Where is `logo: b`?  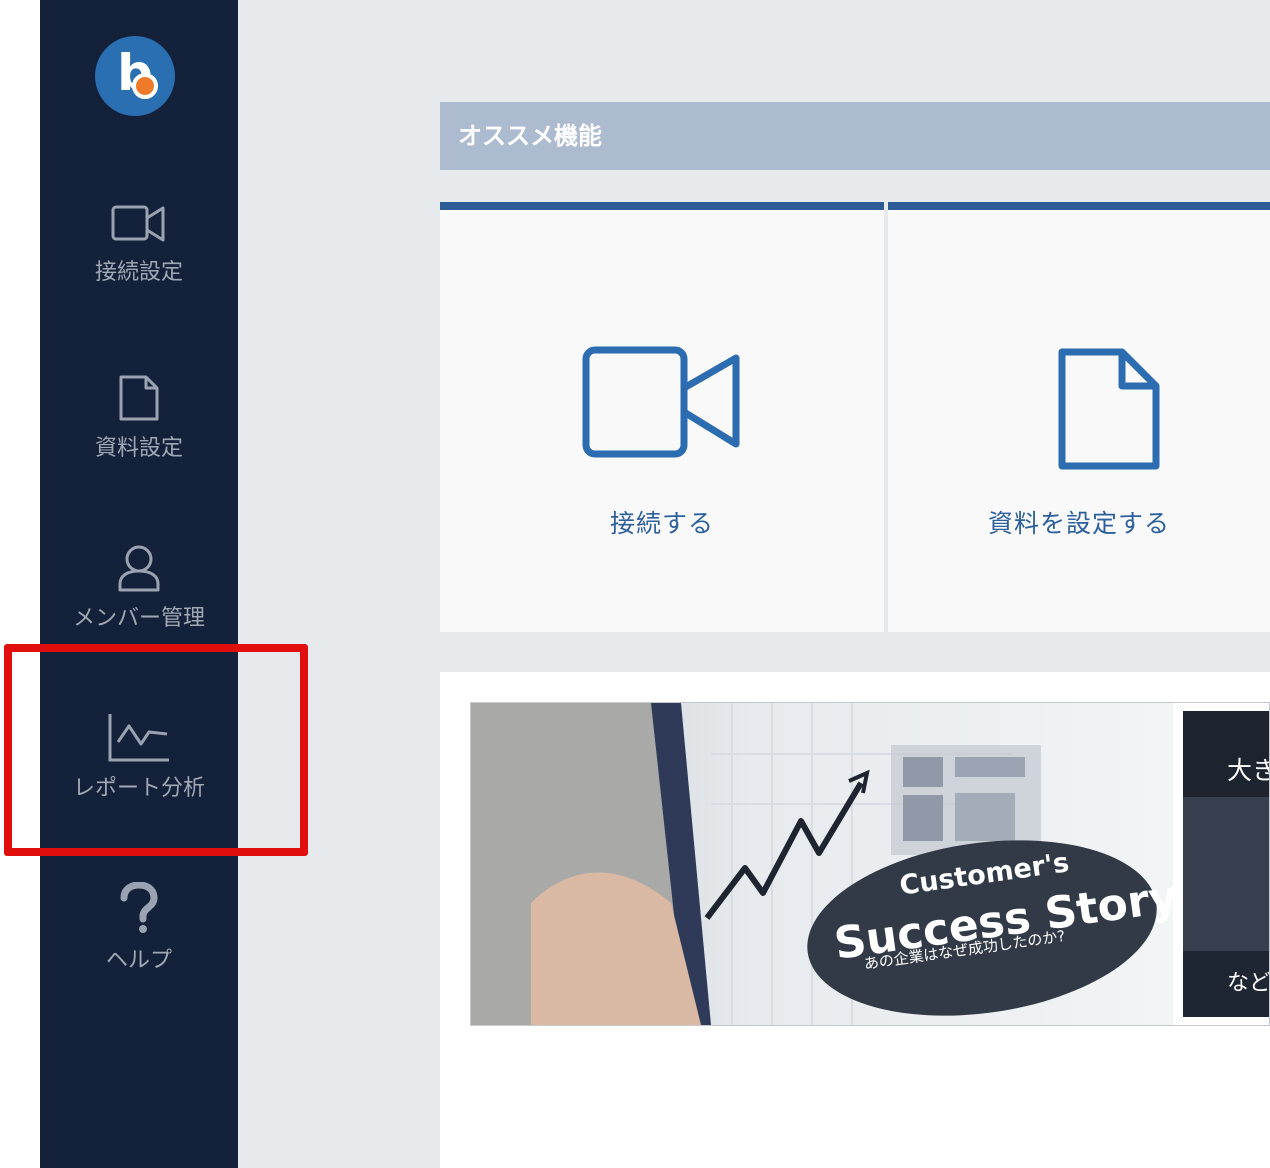
logo: b is located at coordinates (135, 76).